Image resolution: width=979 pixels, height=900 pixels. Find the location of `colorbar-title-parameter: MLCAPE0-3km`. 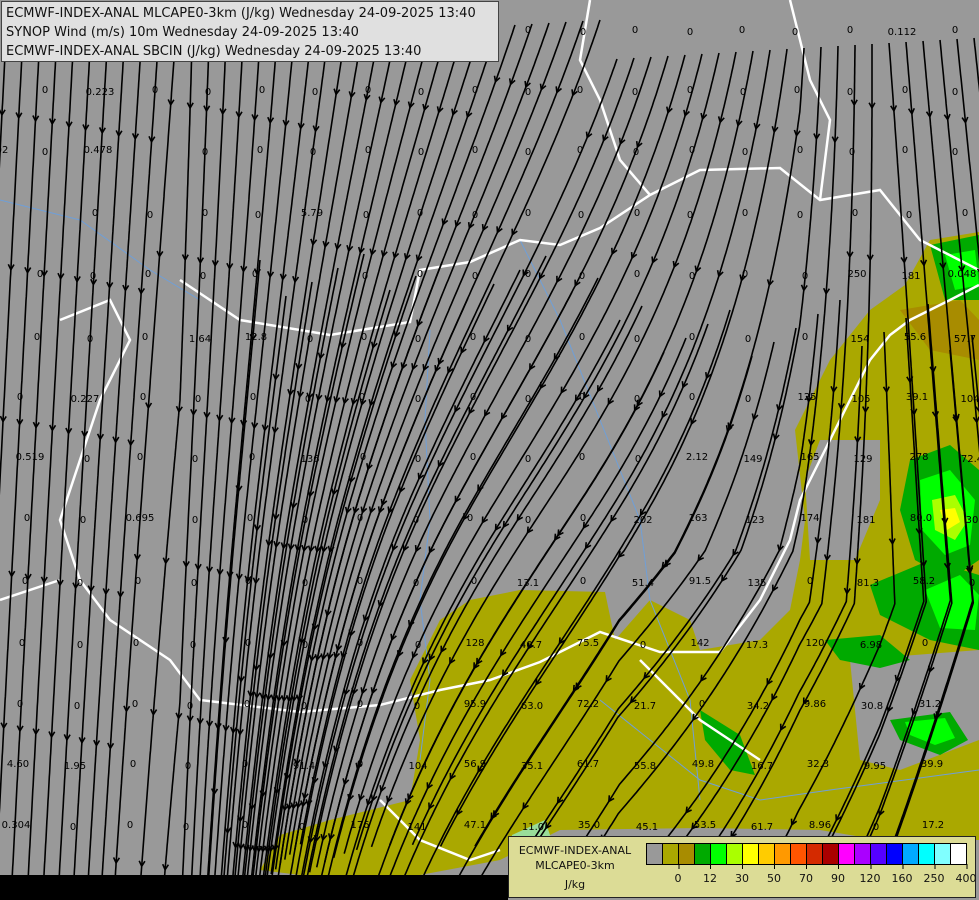

colorbar-title-parameter: MLCAPE0-3km is located at coordinates (575, 865).